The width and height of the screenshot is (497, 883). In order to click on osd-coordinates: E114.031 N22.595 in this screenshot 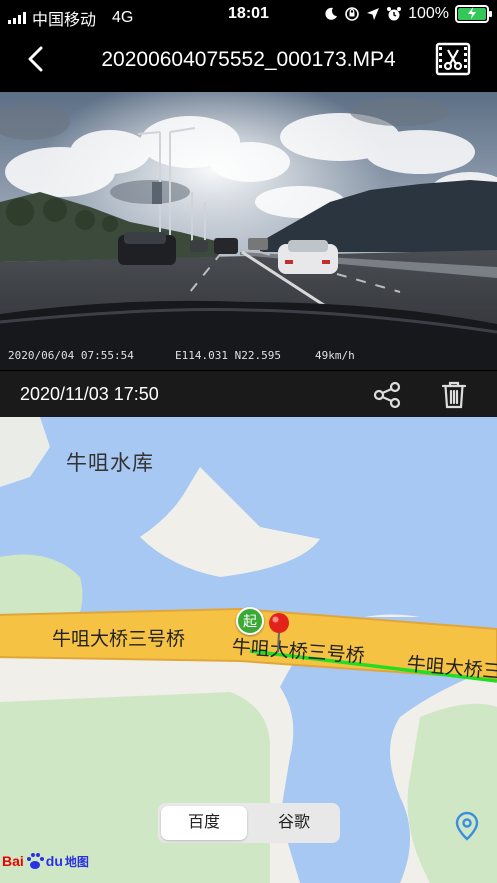, I will do `click(228, 355)`.